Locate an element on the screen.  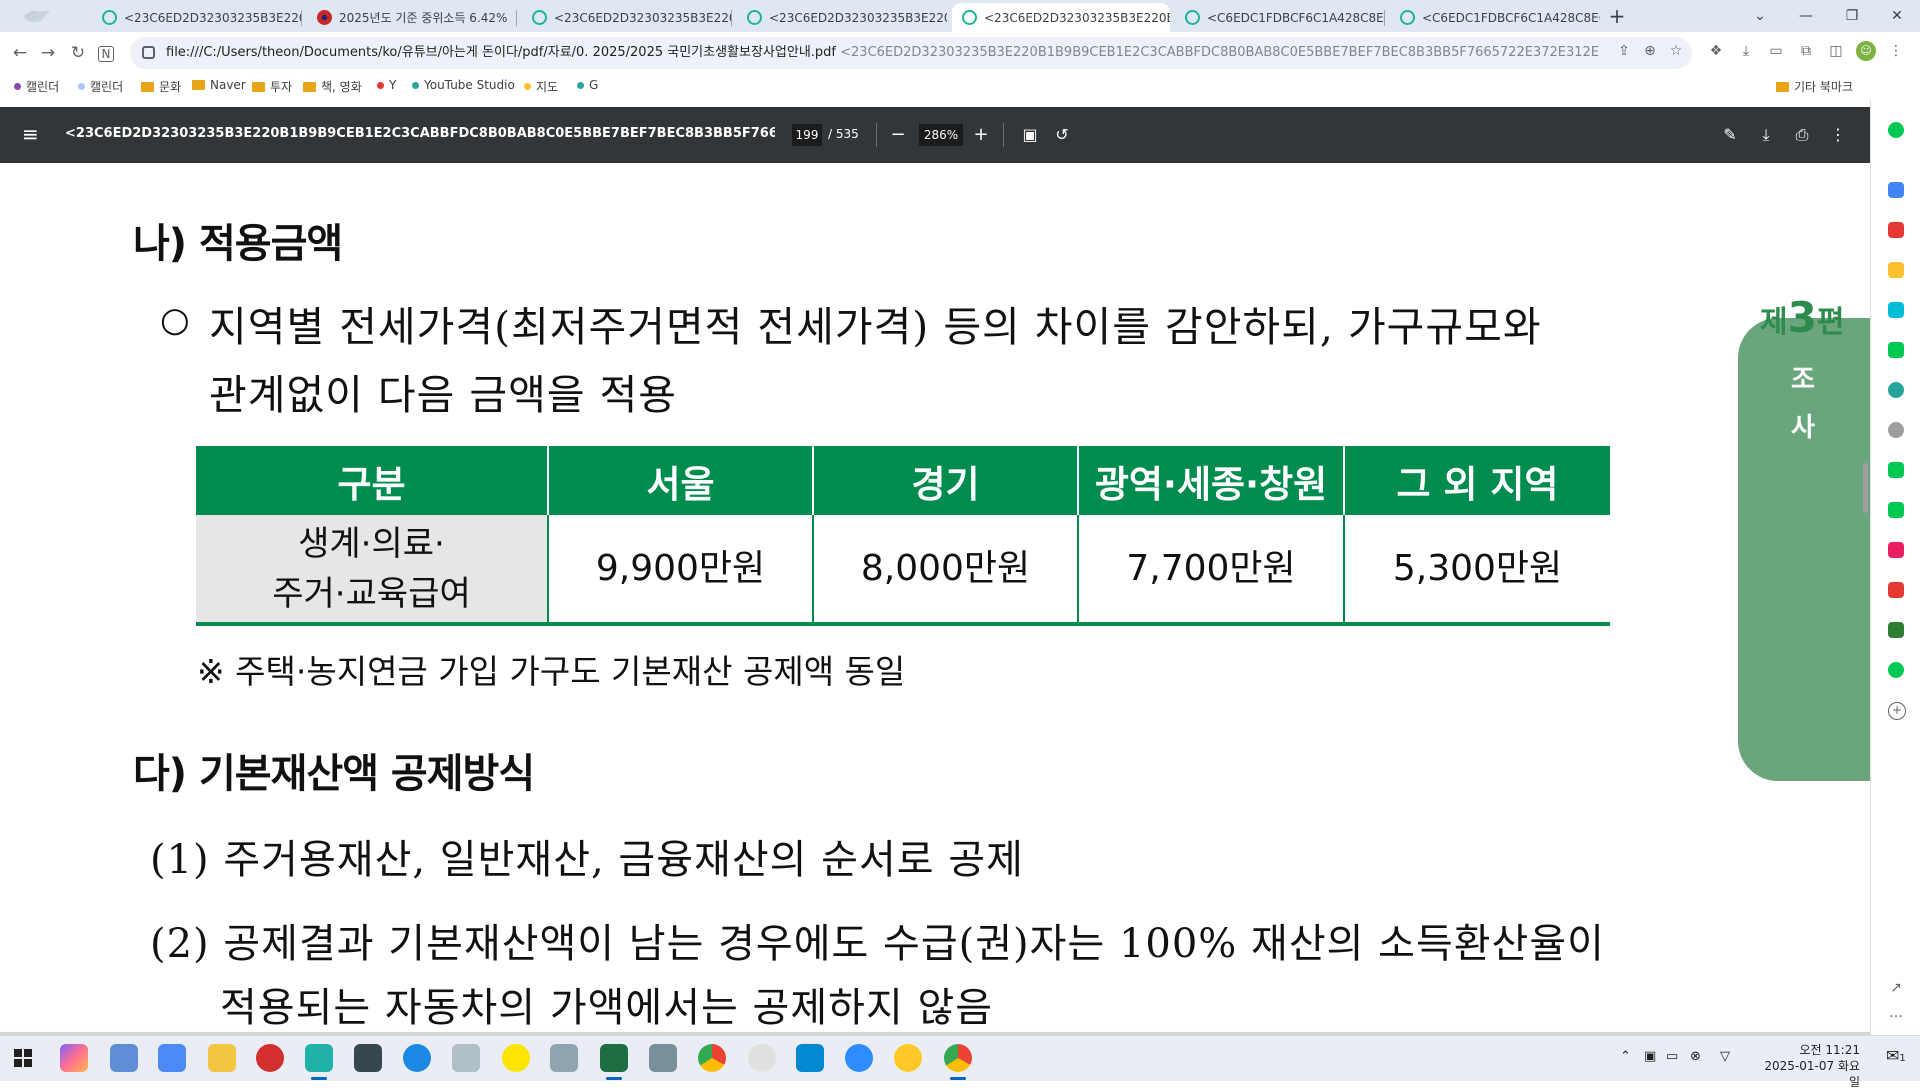
stock-chart-icon is located at coordinates (1896, 630).